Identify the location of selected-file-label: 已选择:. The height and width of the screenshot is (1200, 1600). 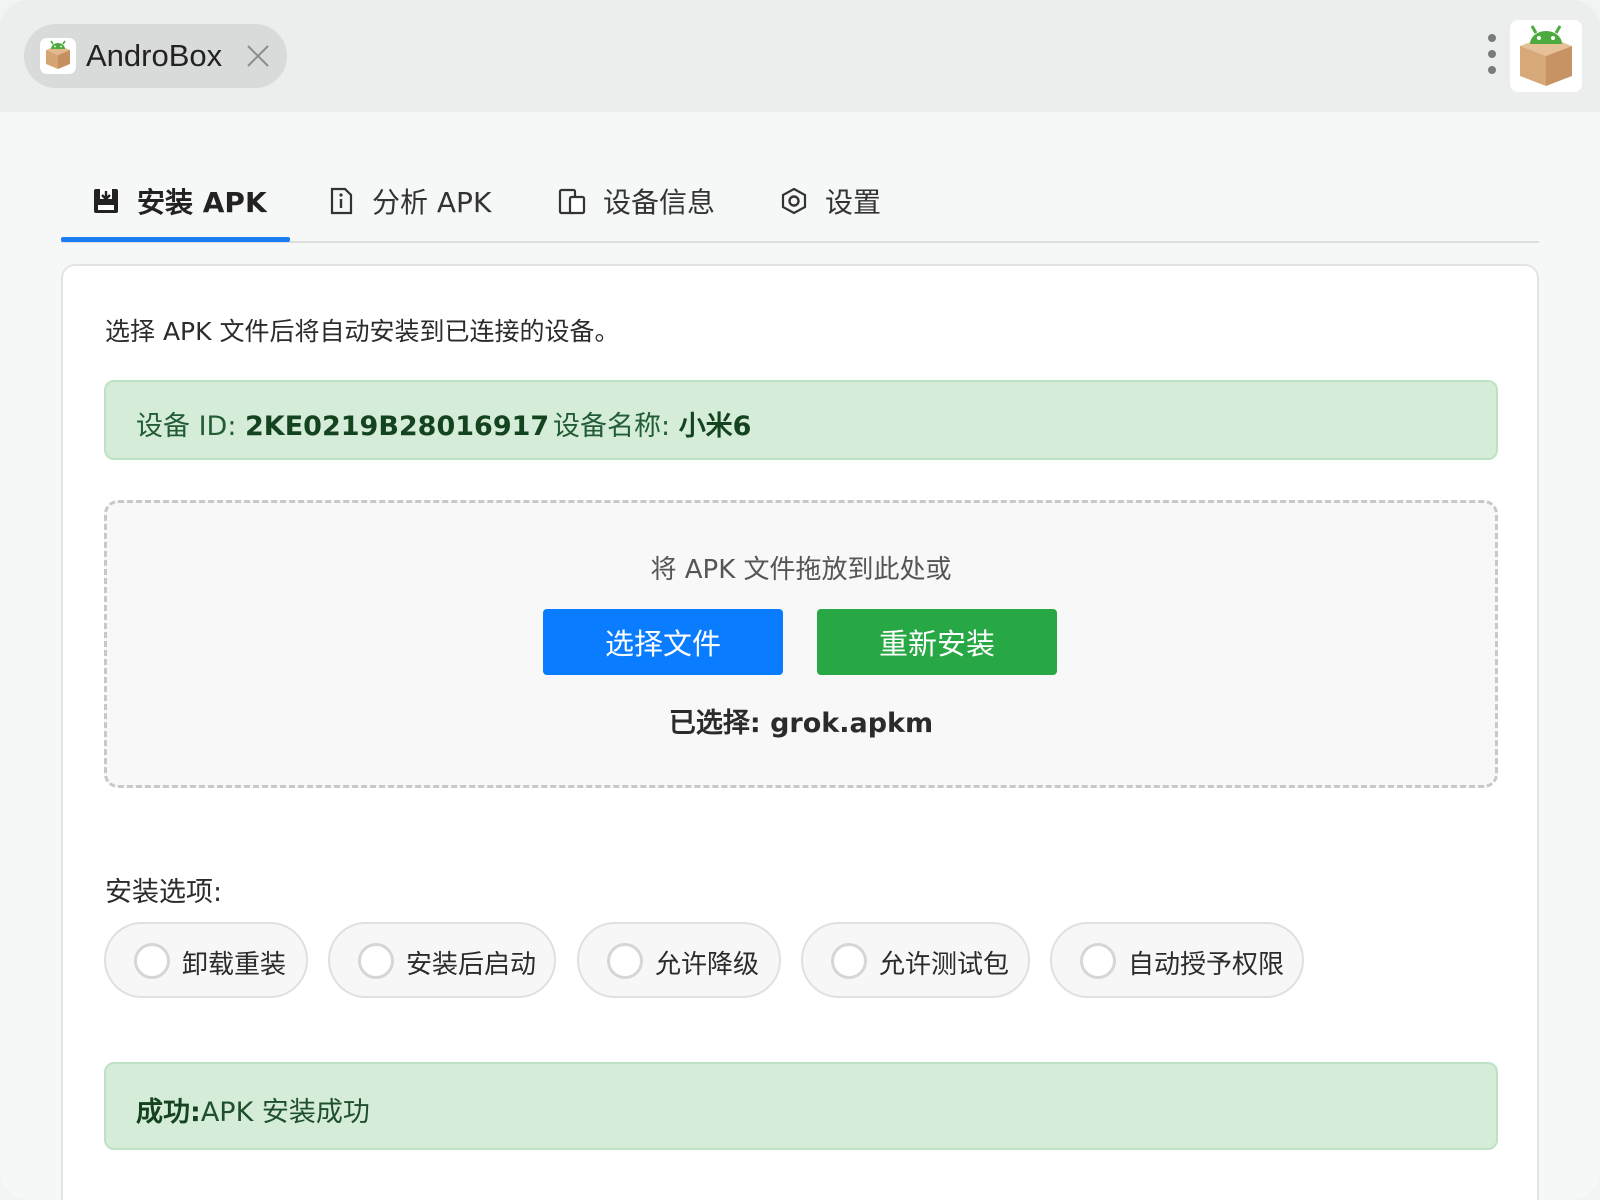
(719, 723).